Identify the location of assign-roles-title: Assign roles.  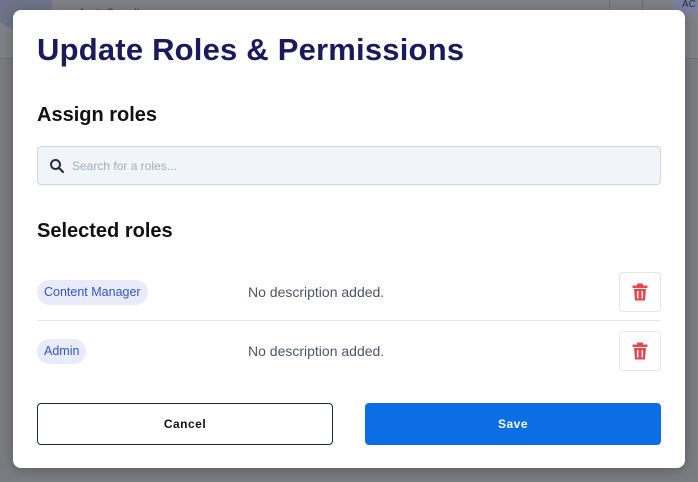
(97, 115).